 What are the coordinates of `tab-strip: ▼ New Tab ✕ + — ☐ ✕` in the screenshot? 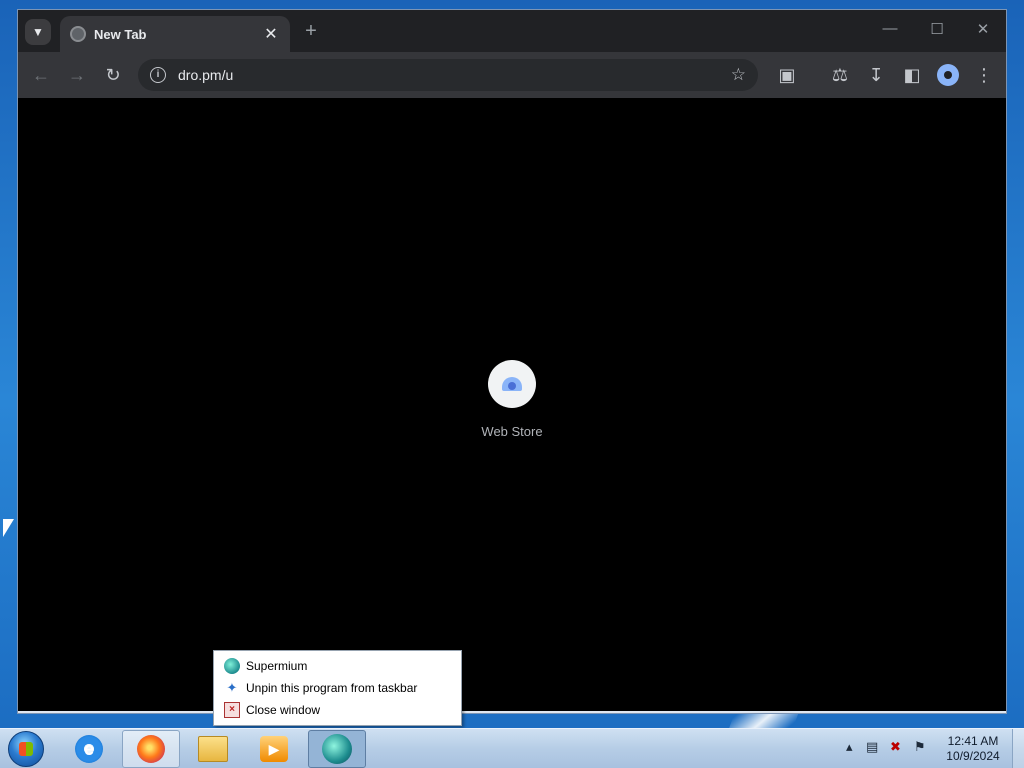 It's located at (512, 31).